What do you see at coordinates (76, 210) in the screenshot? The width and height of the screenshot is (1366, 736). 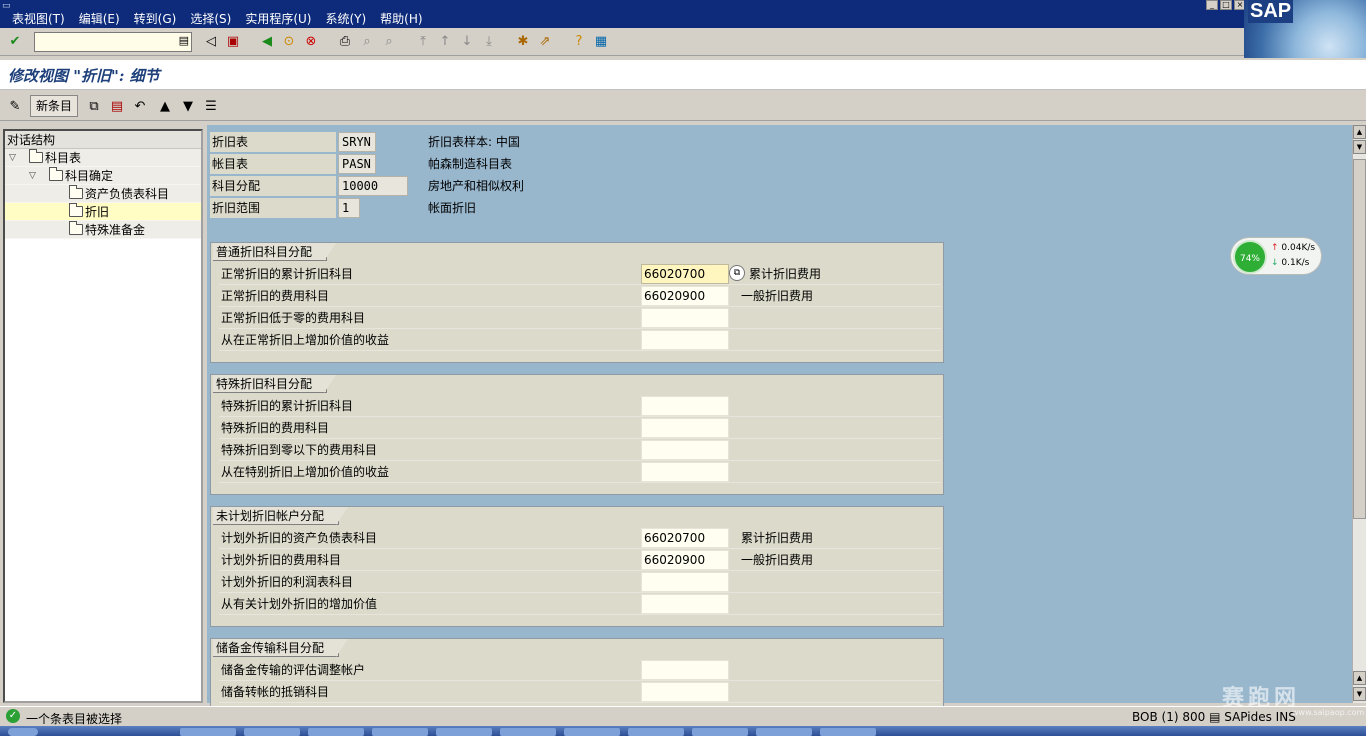 I see `open-folder-icon` at bounding box center [76, 210].